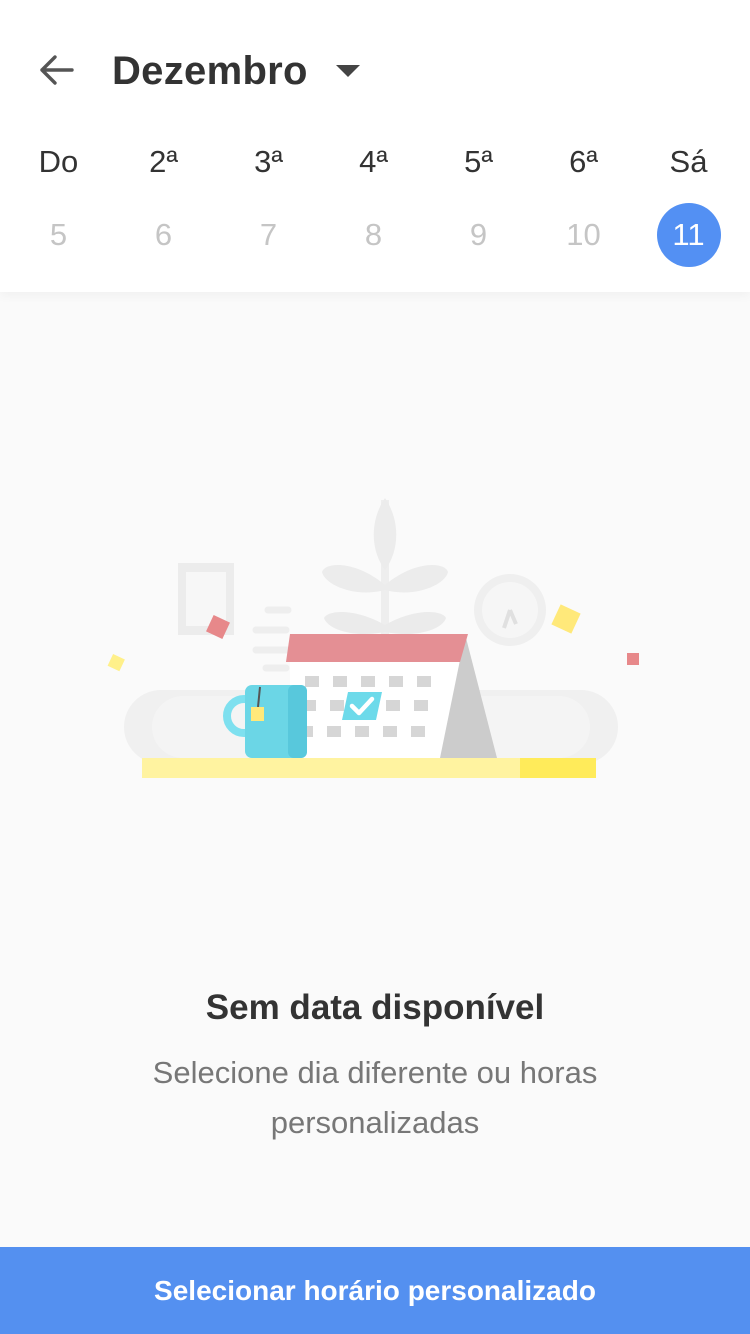 The height and width of the screenshot is (1334, 750). I want to click on day-cell: 10, so click(584, 235).